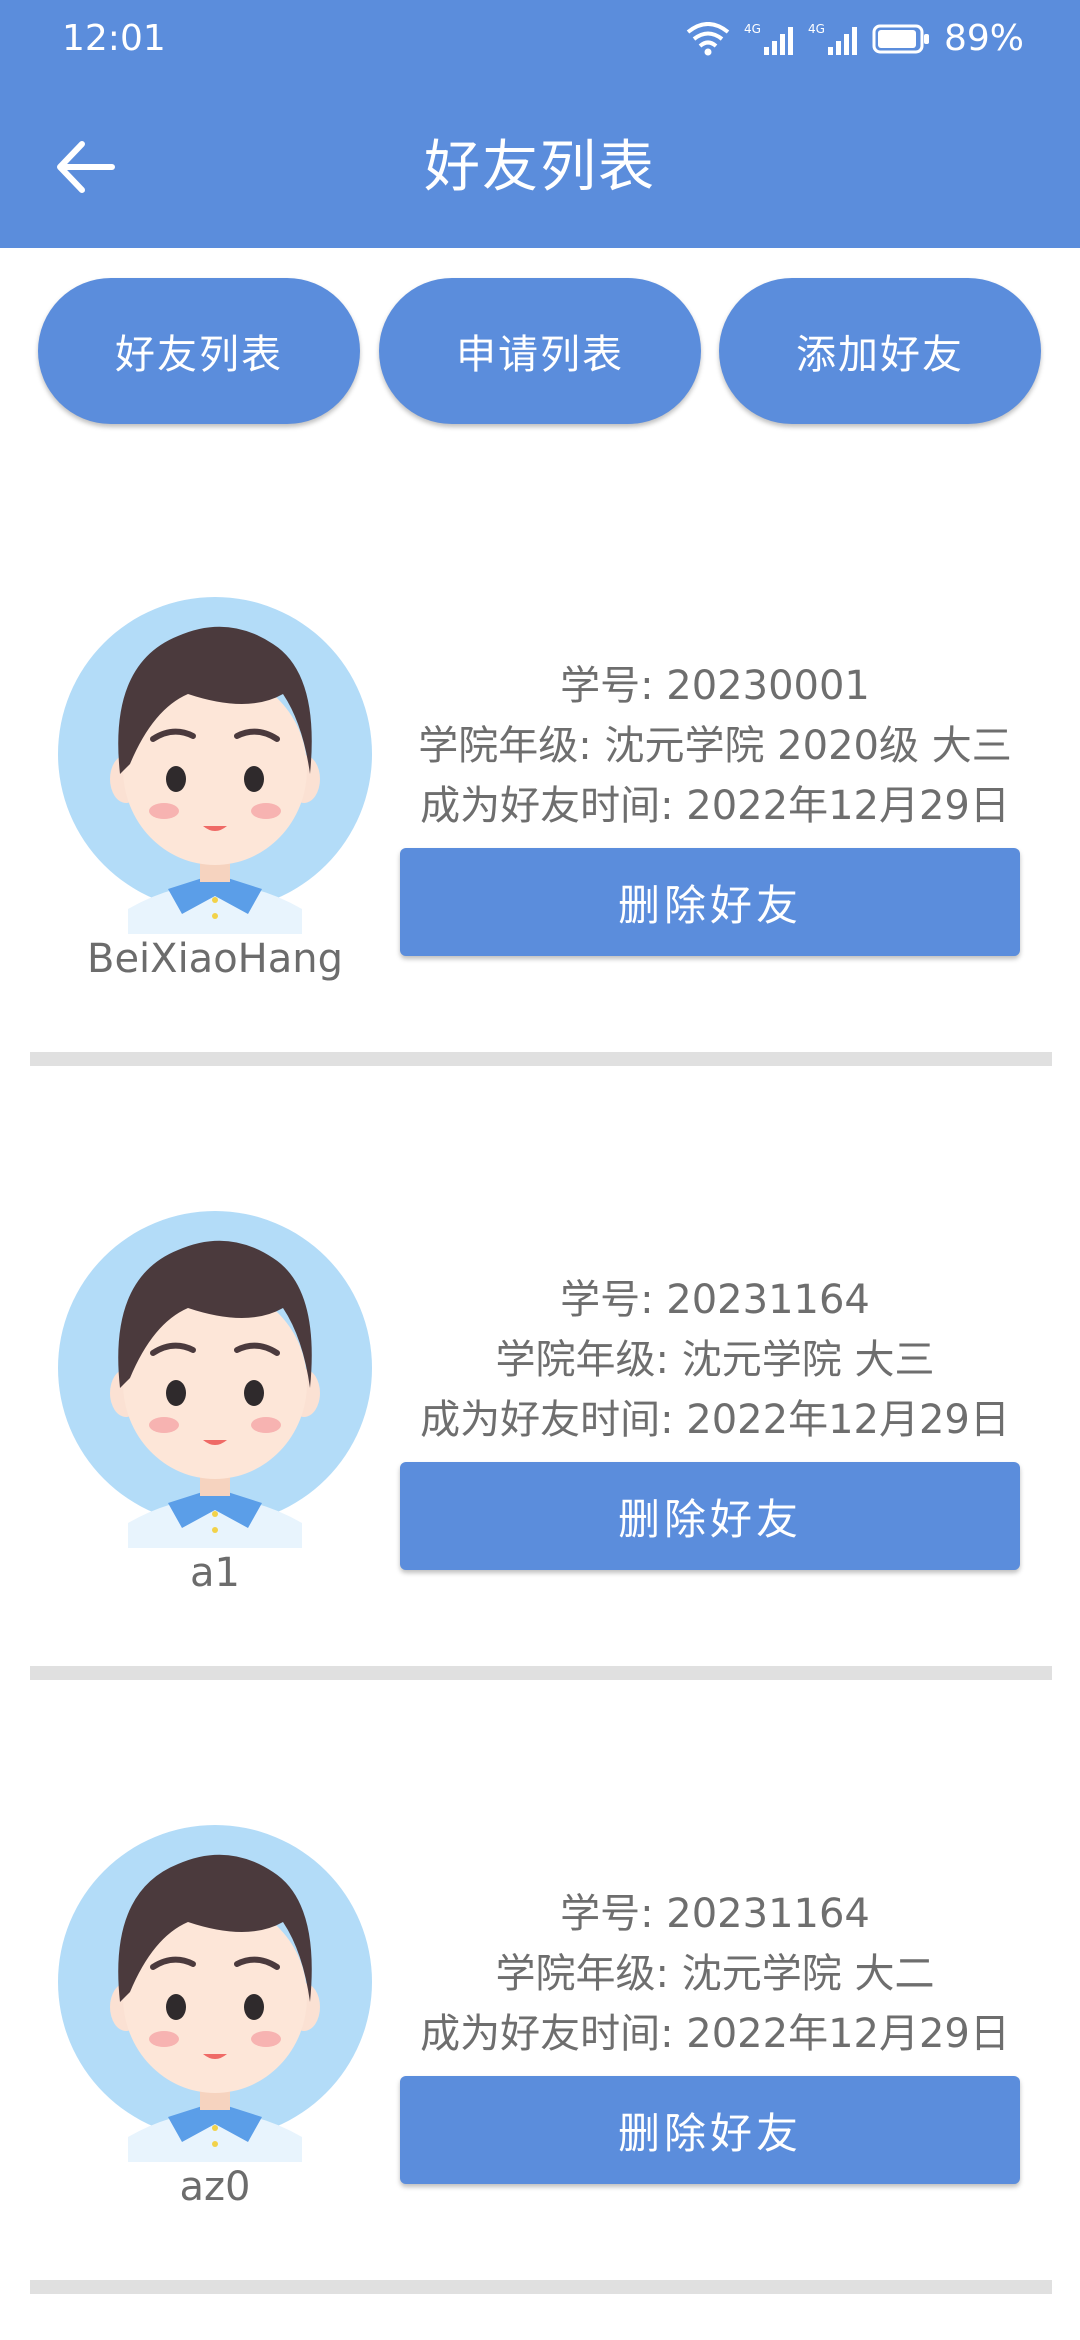  I want to click on tab-bar: 好友列表 申请列表 添加好友, so click(540, 351).